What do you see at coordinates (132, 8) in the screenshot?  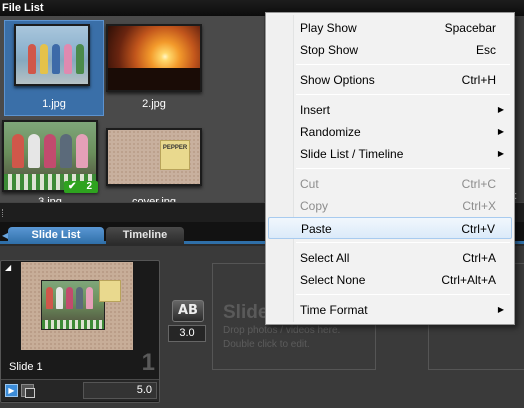 I see `file-list-title: File List` at bounding box center [132, 8].